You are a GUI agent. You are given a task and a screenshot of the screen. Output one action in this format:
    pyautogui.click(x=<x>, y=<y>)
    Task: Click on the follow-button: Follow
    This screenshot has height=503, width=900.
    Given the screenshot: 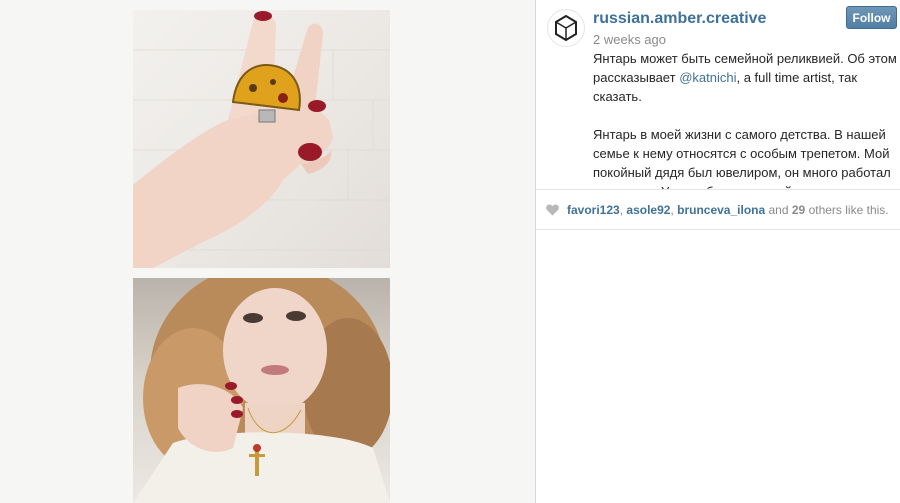 What is the action you would take?
    pyautogui.click(x=871, y=17)
    